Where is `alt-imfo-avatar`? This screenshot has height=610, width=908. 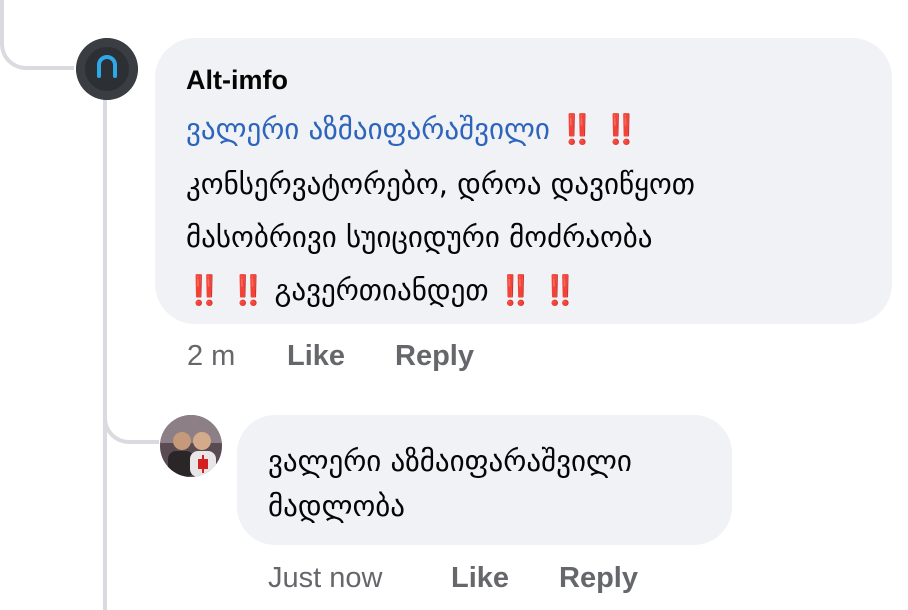 alt-imfo-avatar is located at coordinates (107, 69).